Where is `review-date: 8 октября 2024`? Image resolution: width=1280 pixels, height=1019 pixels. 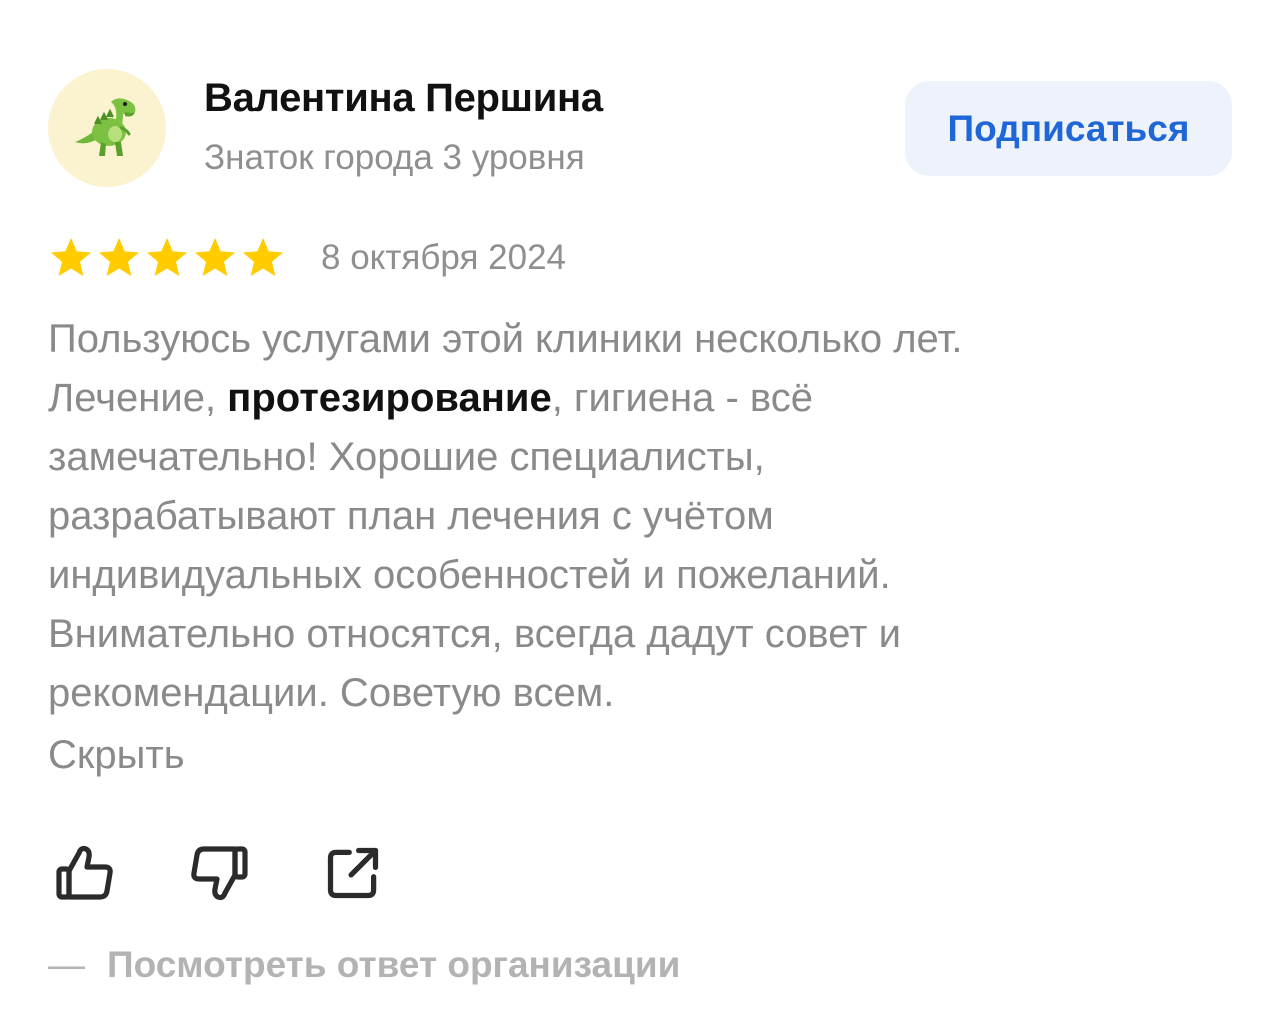
review-date: 8 октября 2024 is located at coordinates (443, 257).